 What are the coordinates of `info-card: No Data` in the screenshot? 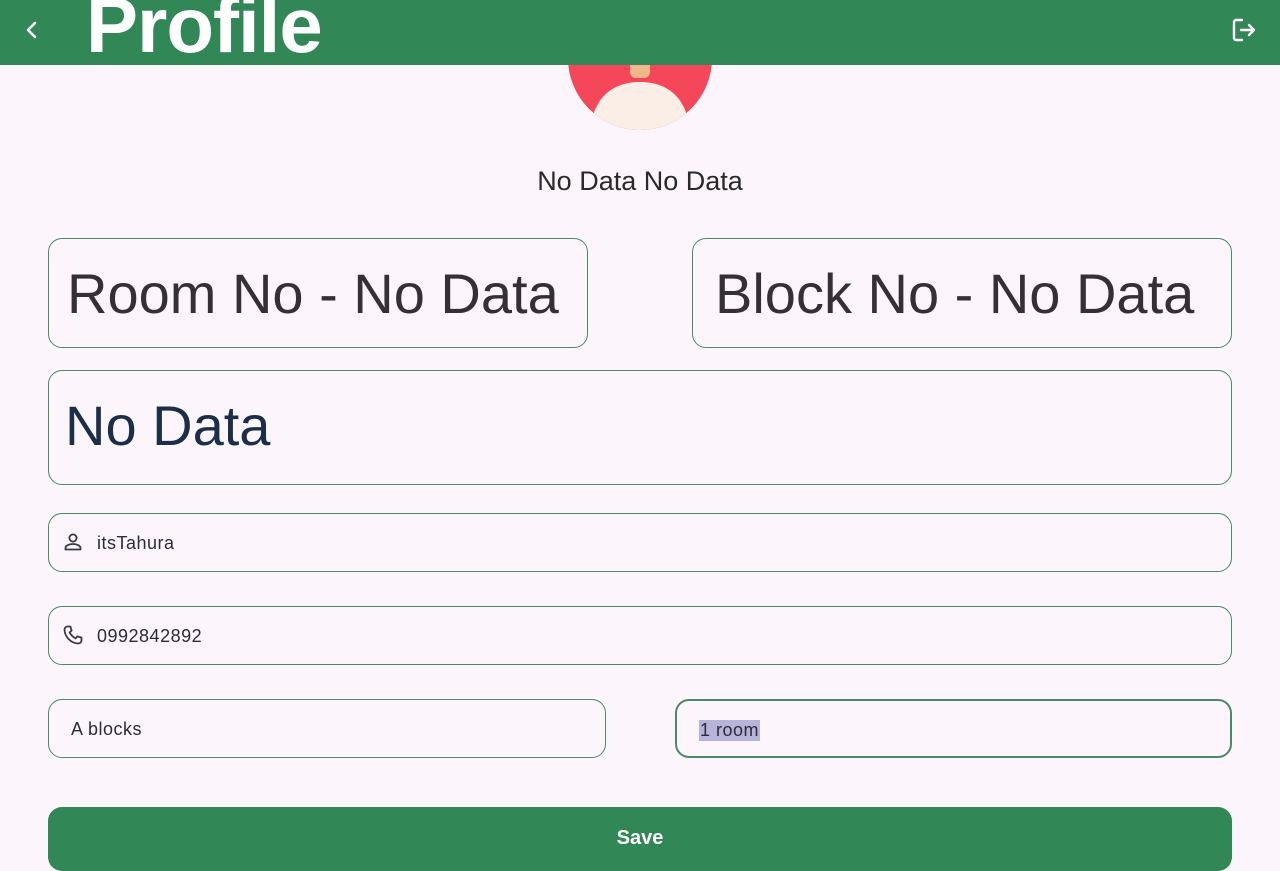 It's located at (640, 427).